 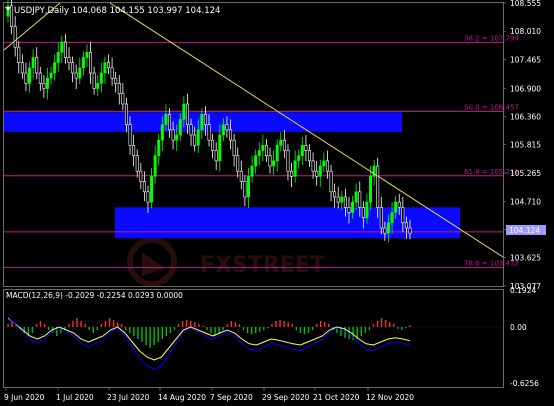 What do you see at coordinates (525, 116) in the screenshot?
I see `price-axis-label: 106.360` at bounding box center [525, 116].